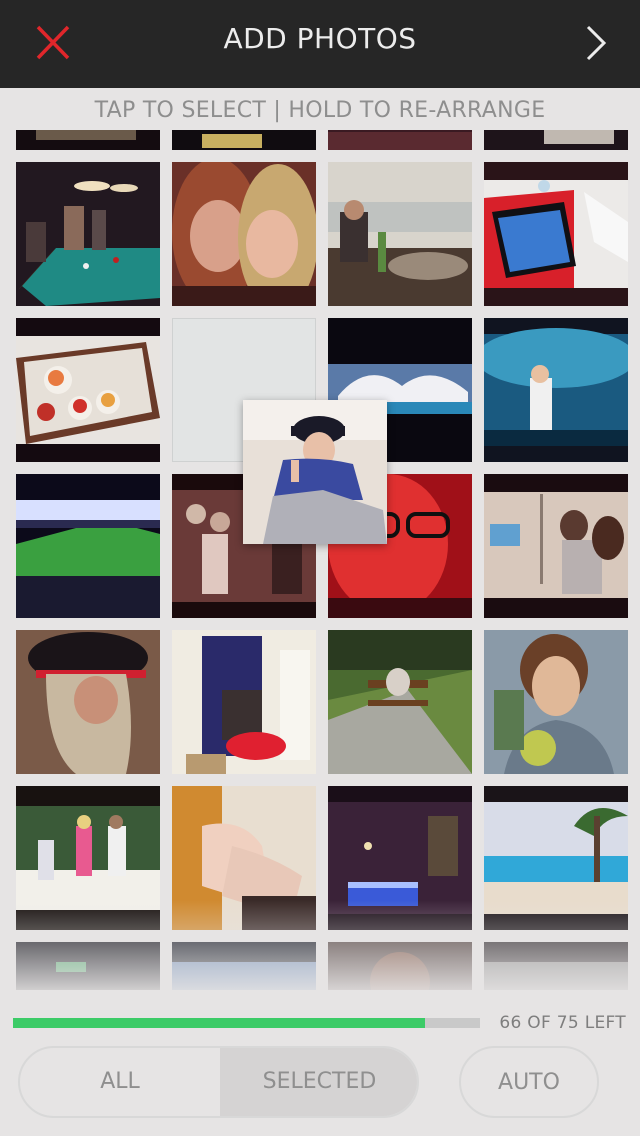  I want to click on tab-all: ALL, so click(120, 1082).